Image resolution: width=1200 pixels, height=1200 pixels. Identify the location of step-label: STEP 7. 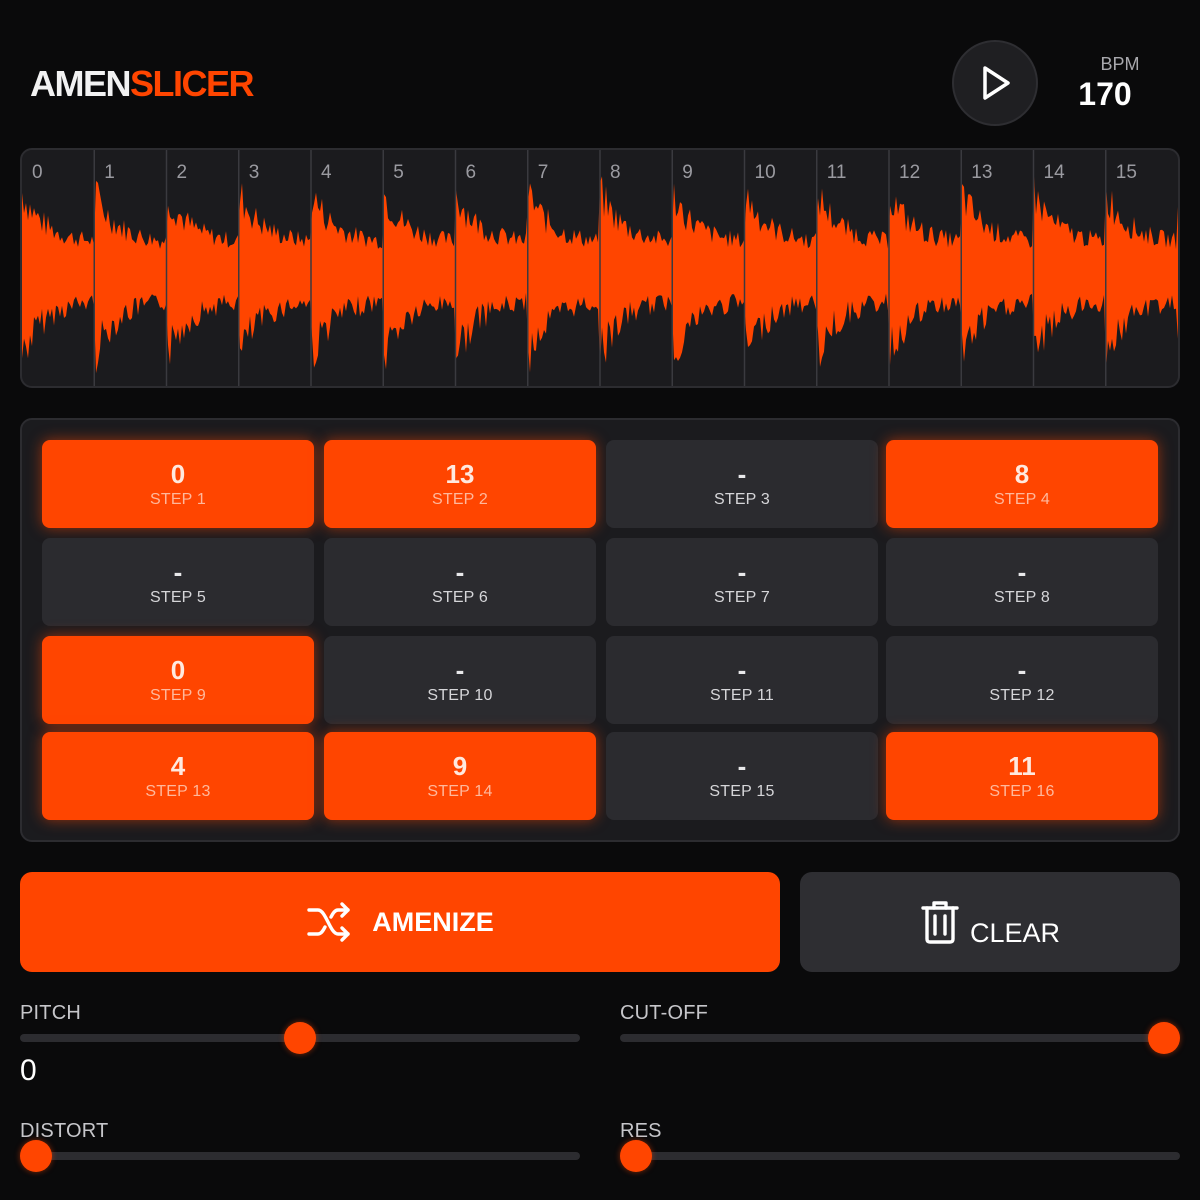
(742, 597).